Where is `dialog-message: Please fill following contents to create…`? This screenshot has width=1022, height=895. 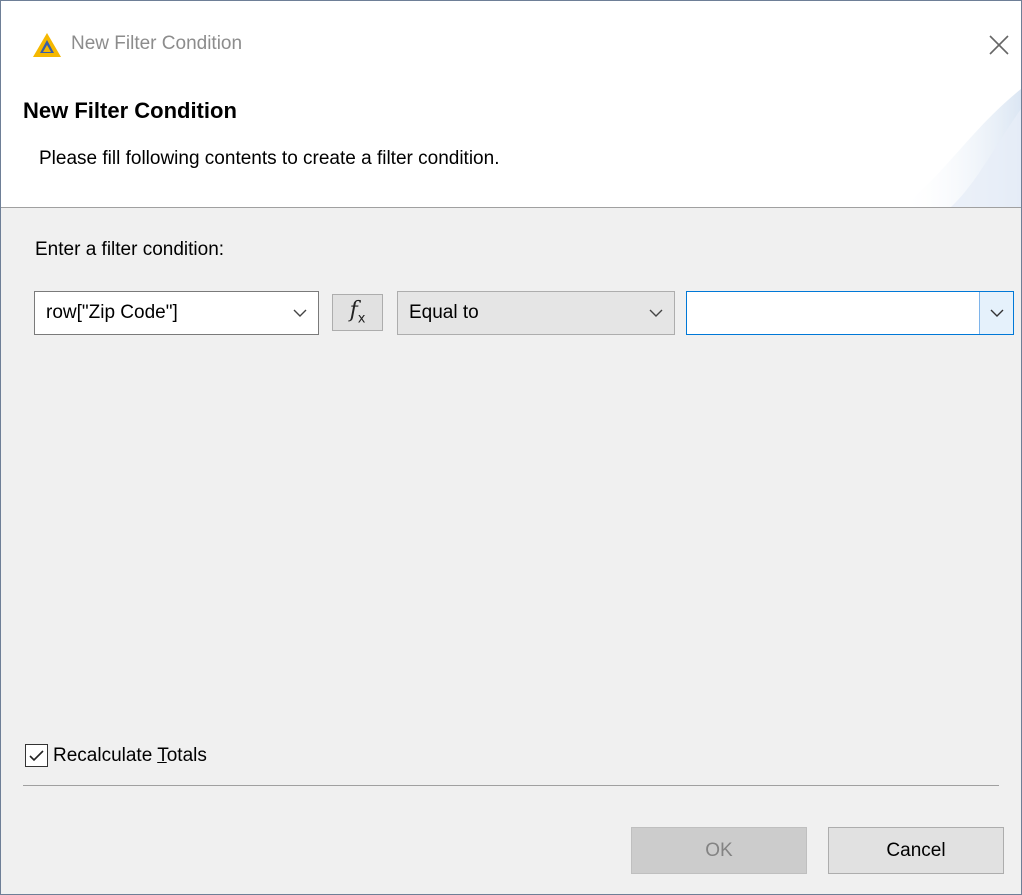
dialog-message: Please fill following contents to create… is located at coordinates (269, 158).